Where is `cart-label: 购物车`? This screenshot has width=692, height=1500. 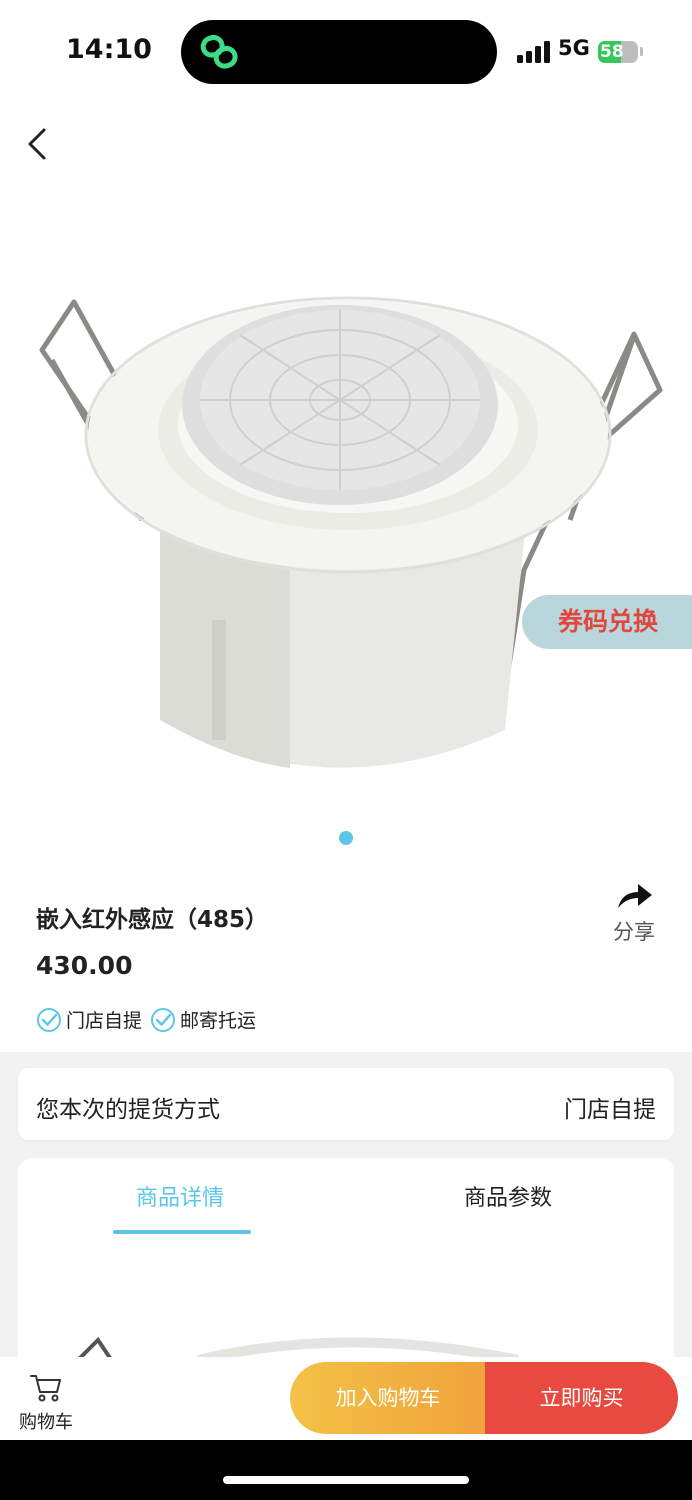 cart-label: 购物车 is located at coordinates (46, 1422).